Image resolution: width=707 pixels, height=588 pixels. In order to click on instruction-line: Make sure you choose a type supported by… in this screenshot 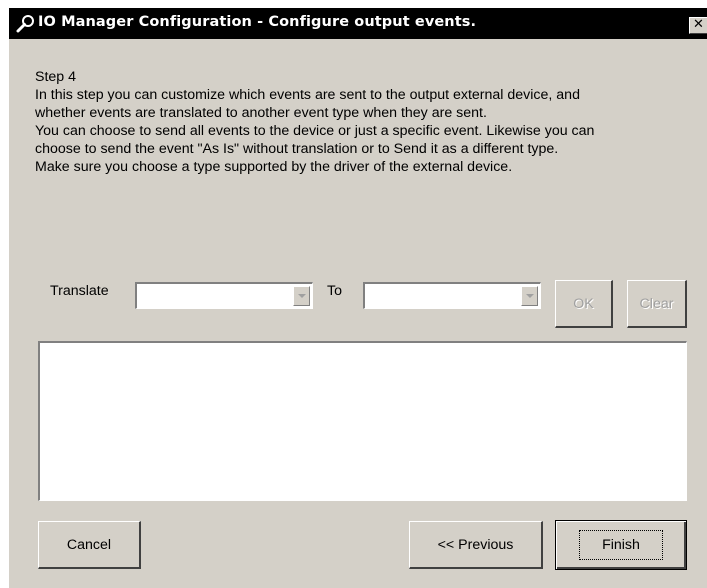, I will do `click(274, 167)`.